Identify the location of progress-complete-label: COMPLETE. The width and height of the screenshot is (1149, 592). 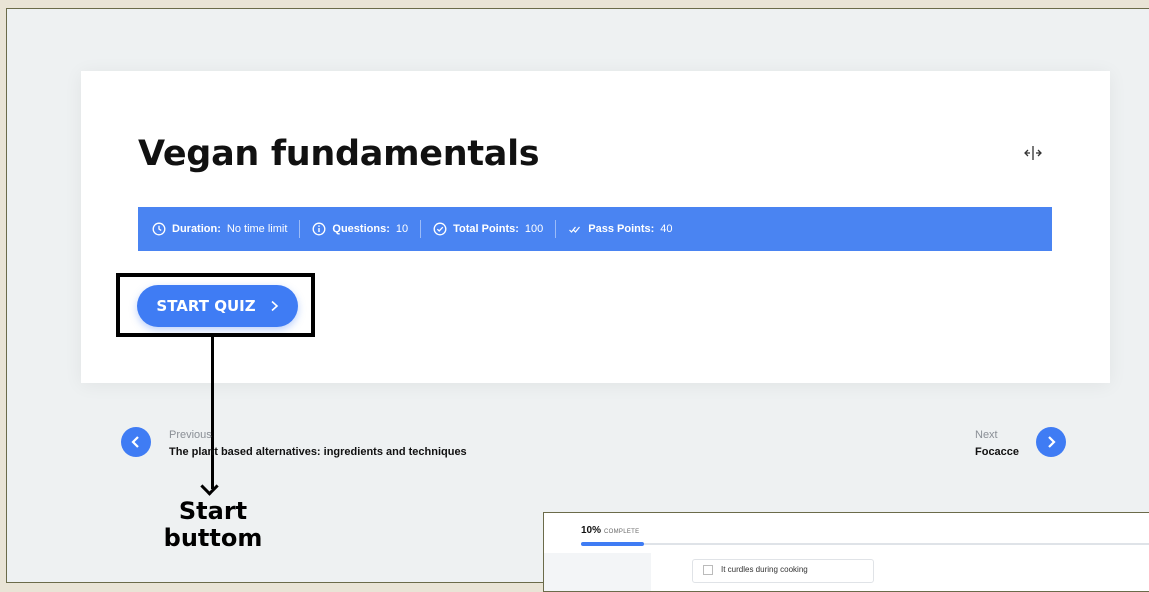
(622, 532).